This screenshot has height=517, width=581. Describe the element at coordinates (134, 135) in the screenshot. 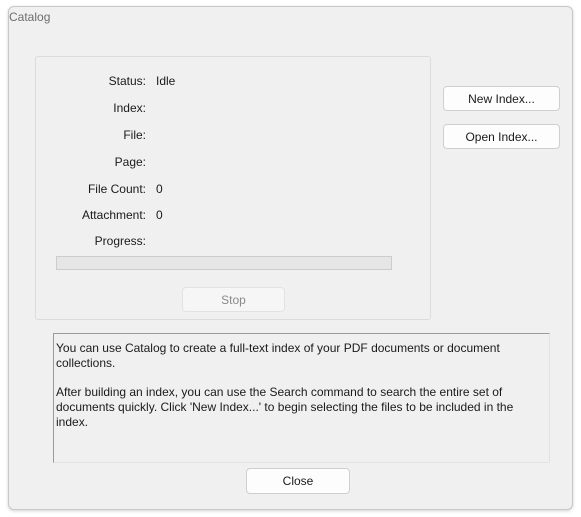

I see `file-label: File:` at that location.